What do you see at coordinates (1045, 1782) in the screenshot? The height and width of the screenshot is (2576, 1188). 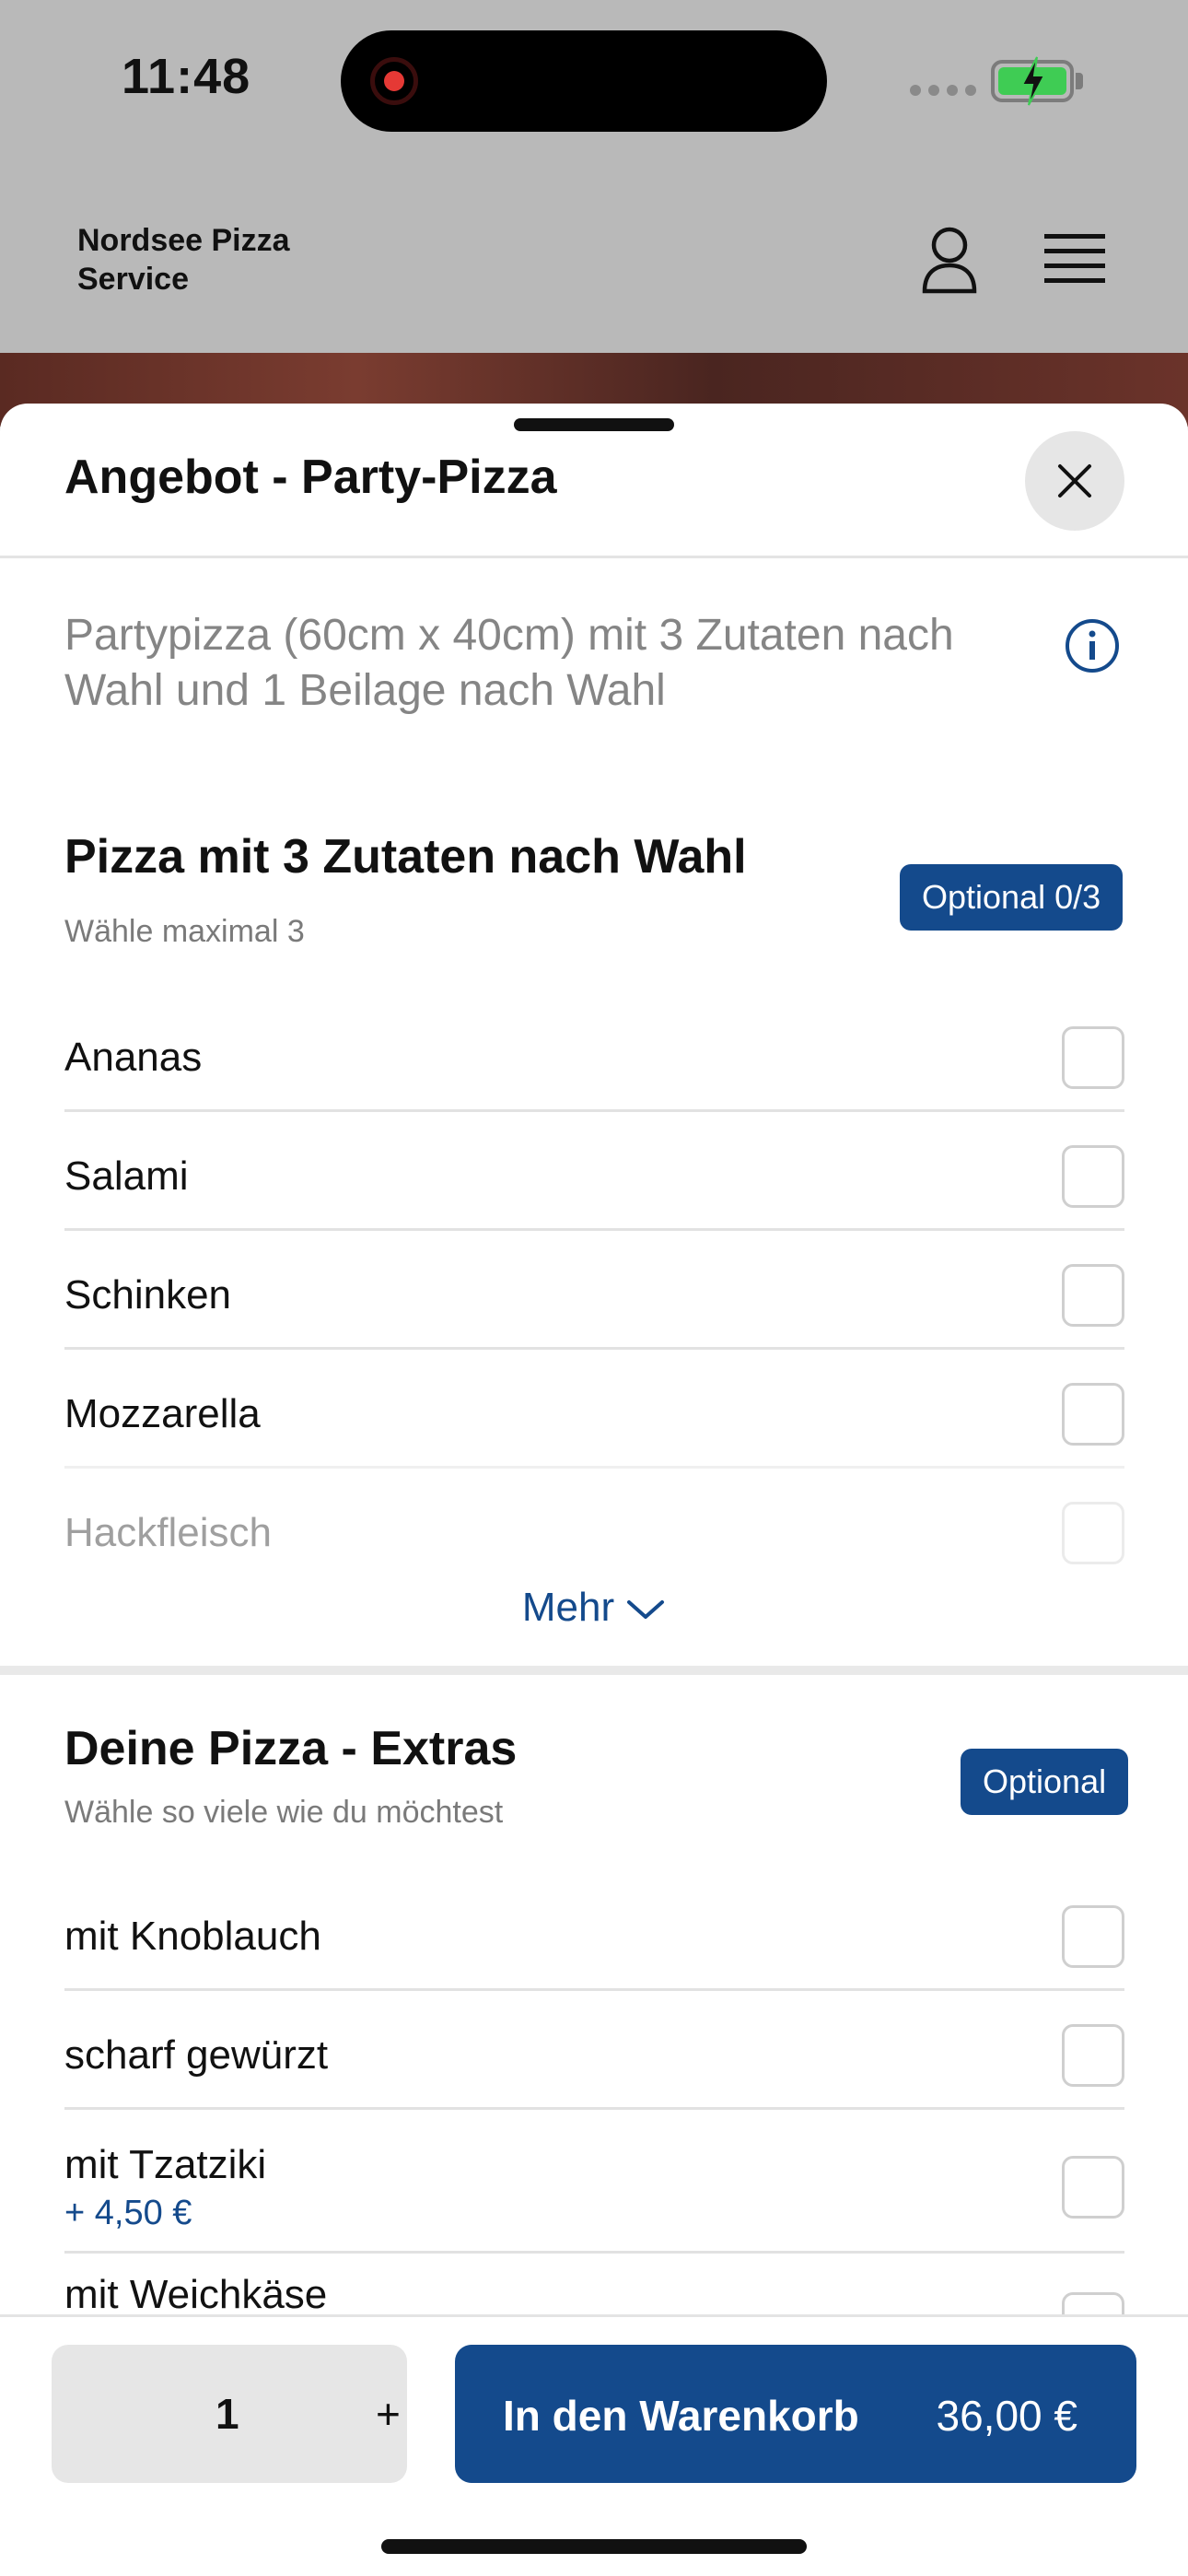 I see `optional-badge: Optional` at bounding box center [1045, 1782].